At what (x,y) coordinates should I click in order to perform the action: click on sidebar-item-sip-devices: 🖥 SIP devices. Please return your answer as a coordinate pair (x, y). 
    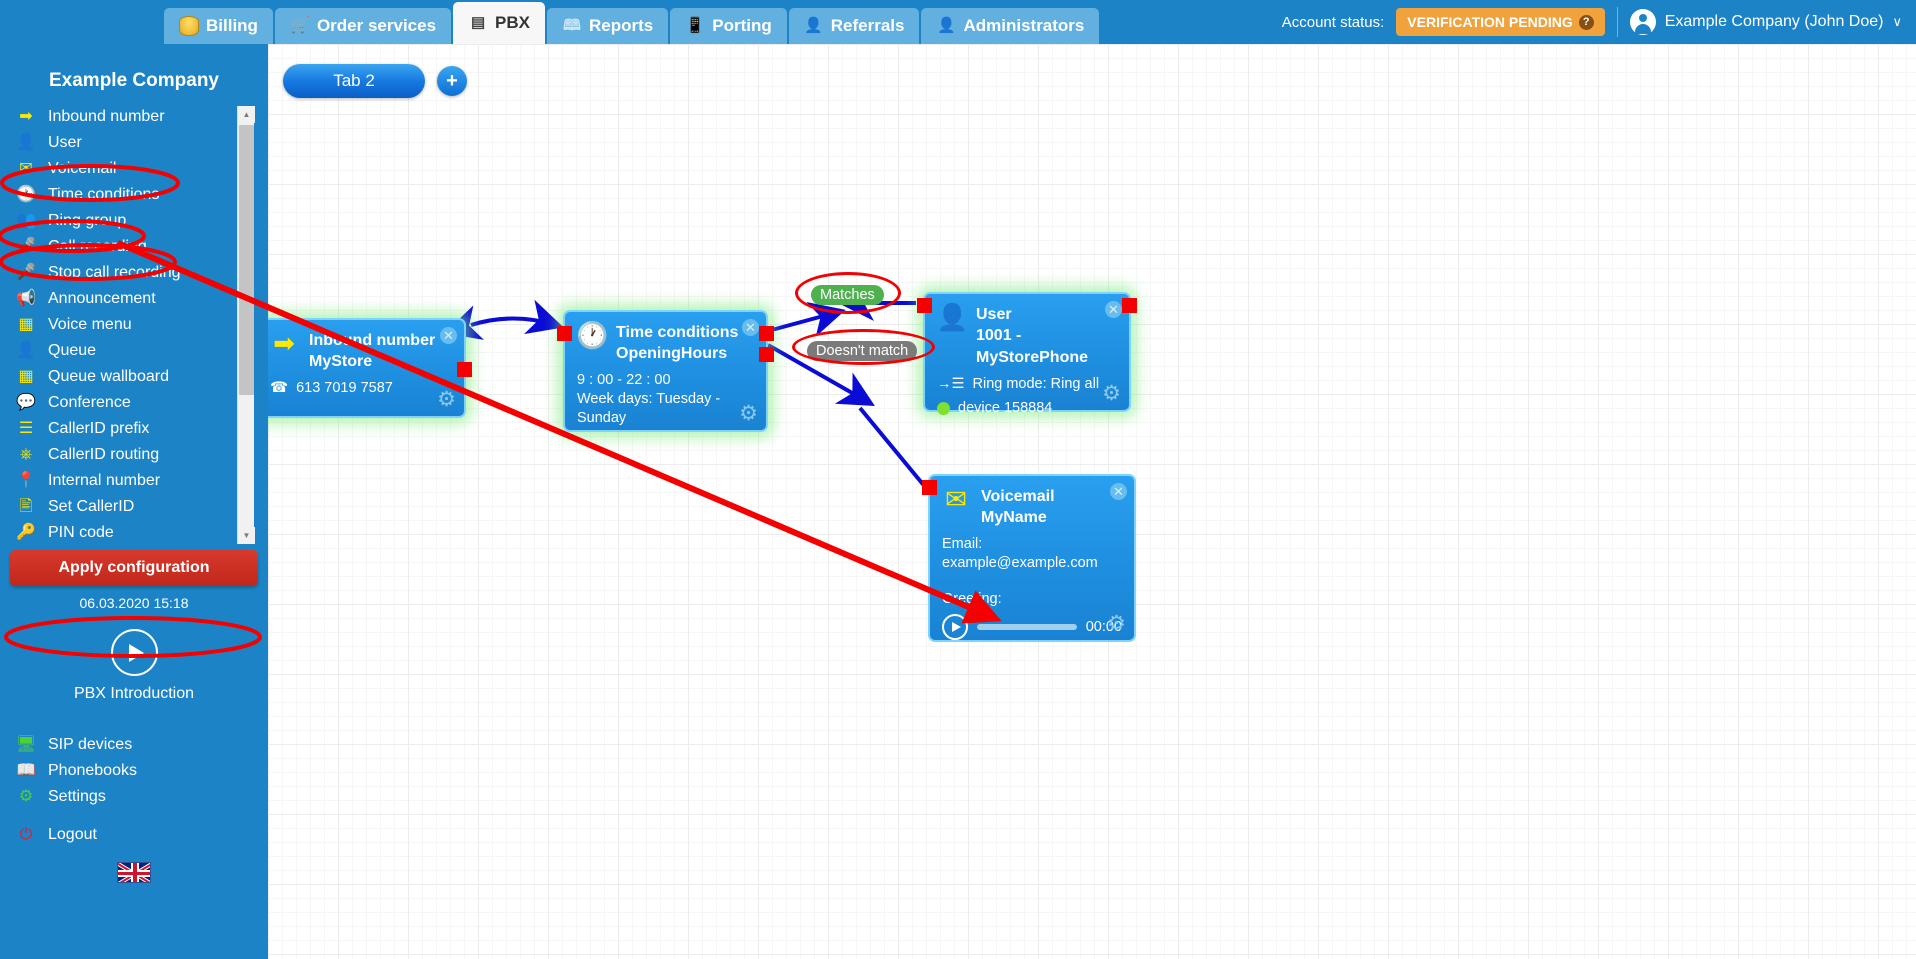
    Looking at the image, I should click on (134, 745).